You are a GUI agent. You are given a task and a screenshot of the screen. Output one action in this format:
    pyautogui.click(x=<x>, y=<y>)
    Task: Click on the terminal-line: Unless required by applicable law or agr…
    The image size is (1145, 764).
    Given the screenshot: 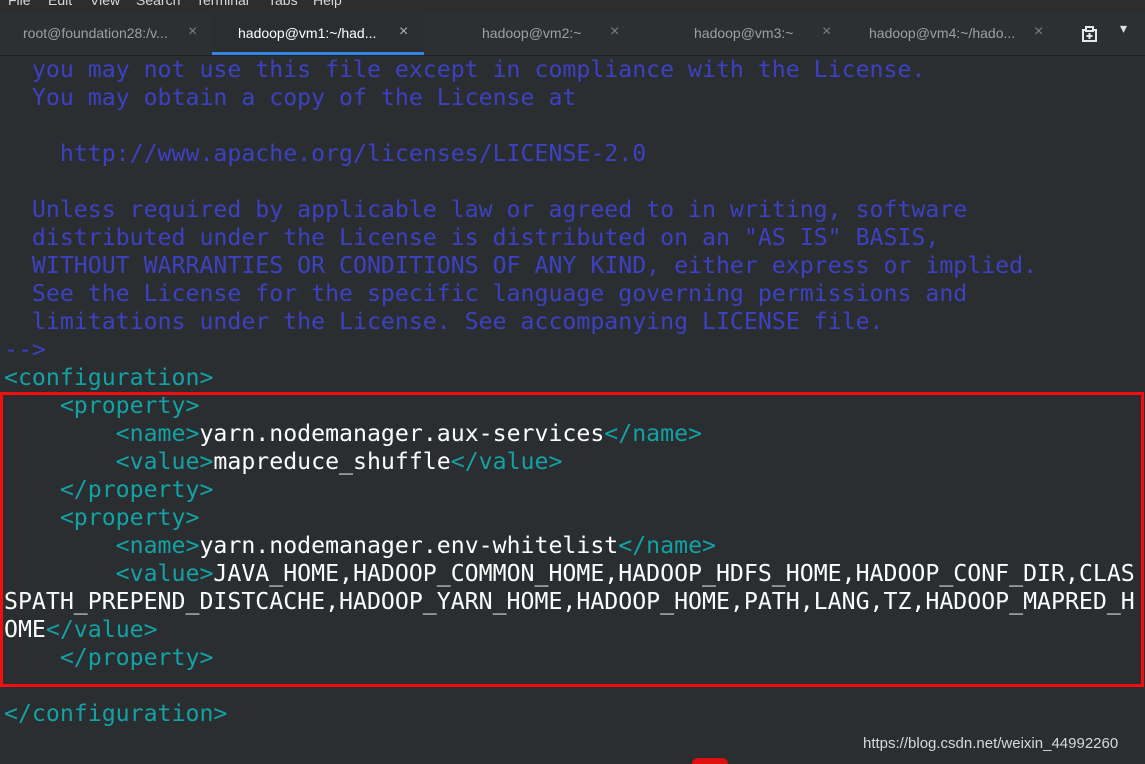 What is the action you would take?
    pyautogui.click(x=485, y=210)
    